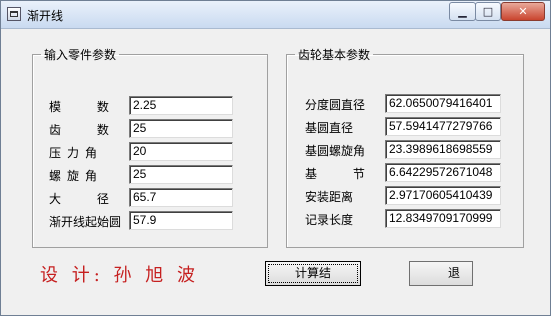 This screenshot has height=318, width=553. I want to click on module-label: 模 数, so click(87, 107).